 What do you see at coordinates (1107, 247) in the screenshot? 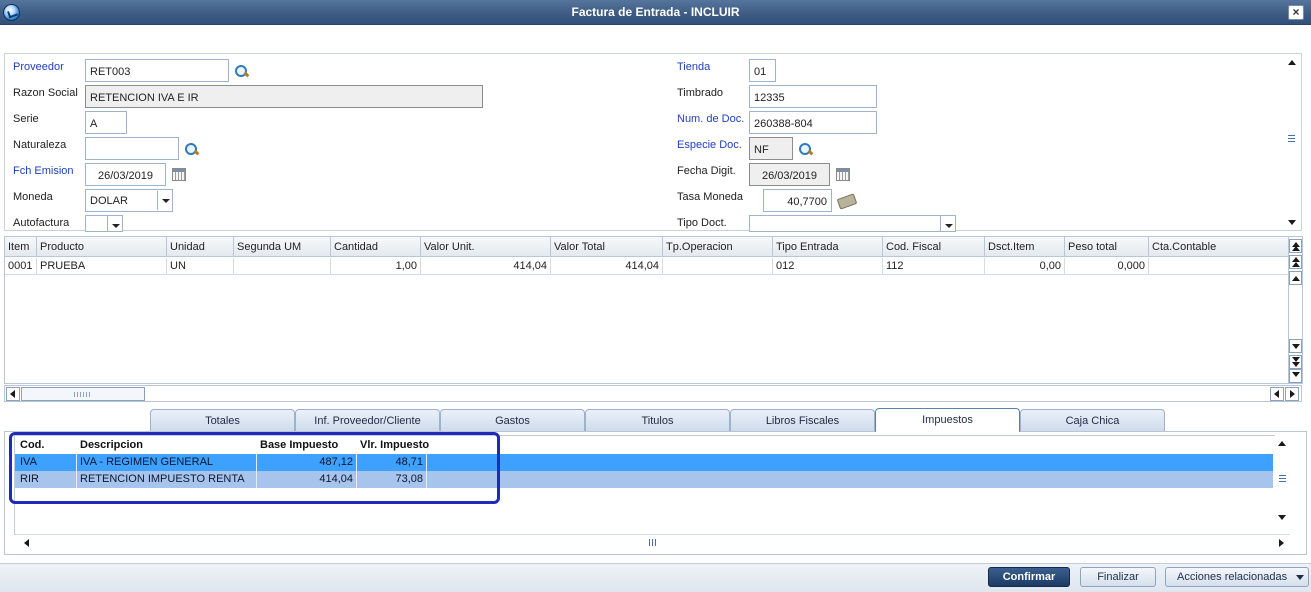
I see `column-header: Peso total` at bounding box center [1107, 247].